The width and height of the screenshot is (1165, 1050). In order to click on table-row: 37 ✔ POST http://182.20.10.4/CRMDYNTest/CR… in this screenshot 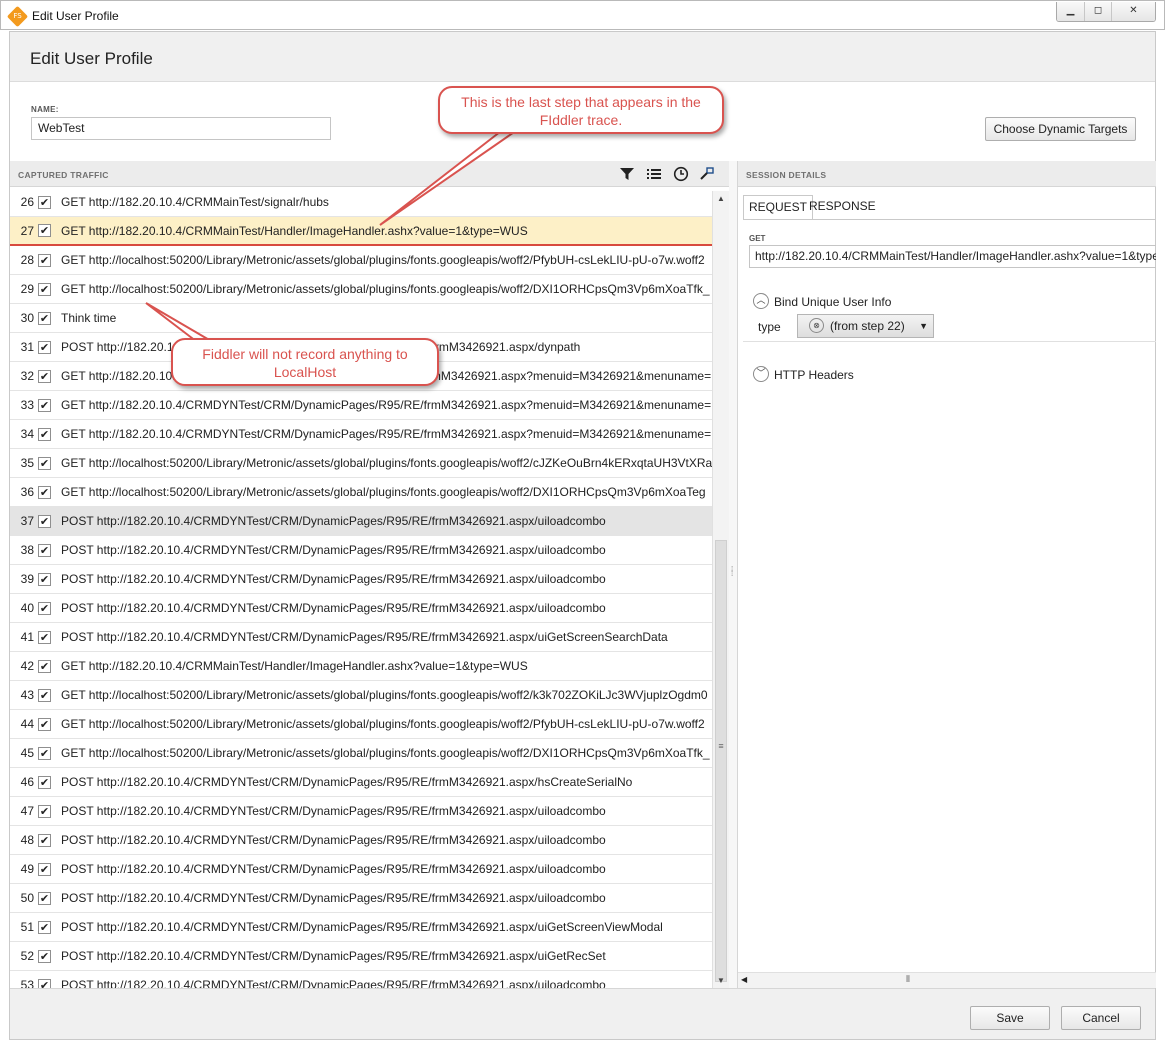, I will do `click(361, 521)`.